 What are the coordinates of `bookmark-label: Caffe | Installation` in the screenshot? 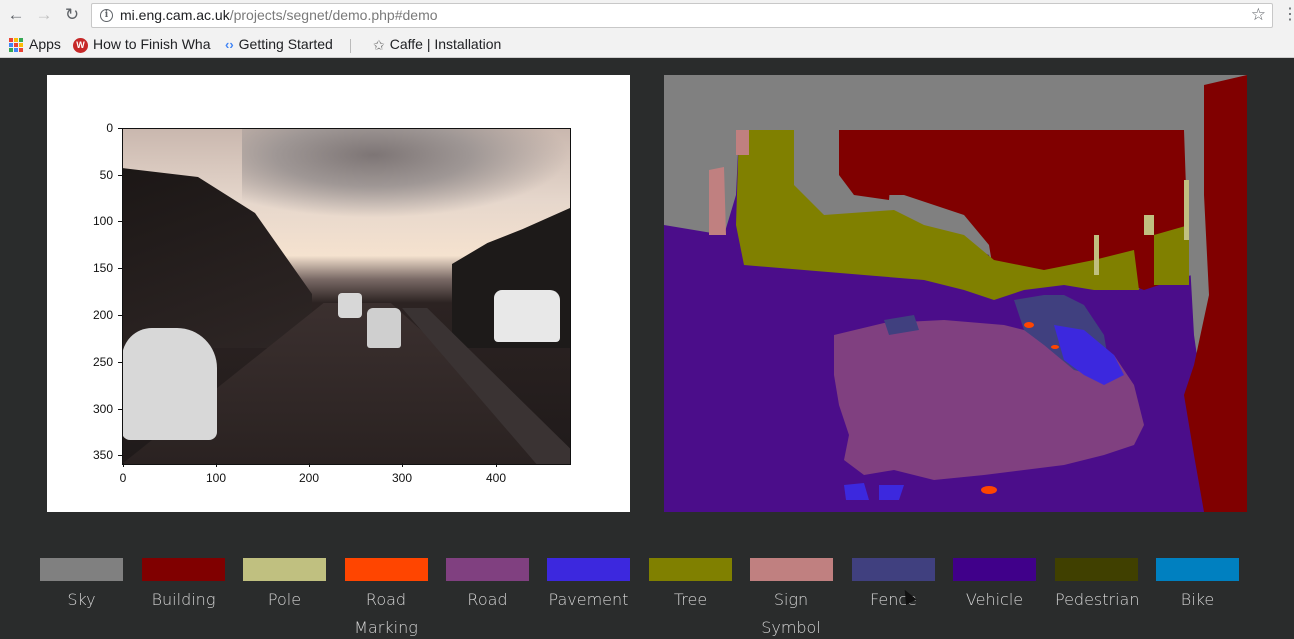 It's located at (445, 44).